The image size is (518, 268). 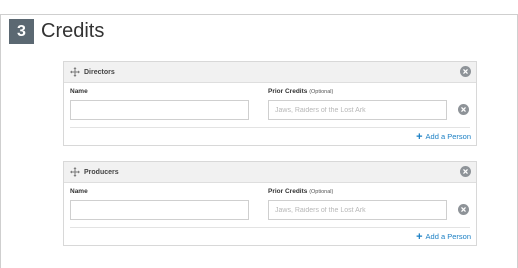 I want to click on step-number-badge: 3, so click(x=21, y=31).